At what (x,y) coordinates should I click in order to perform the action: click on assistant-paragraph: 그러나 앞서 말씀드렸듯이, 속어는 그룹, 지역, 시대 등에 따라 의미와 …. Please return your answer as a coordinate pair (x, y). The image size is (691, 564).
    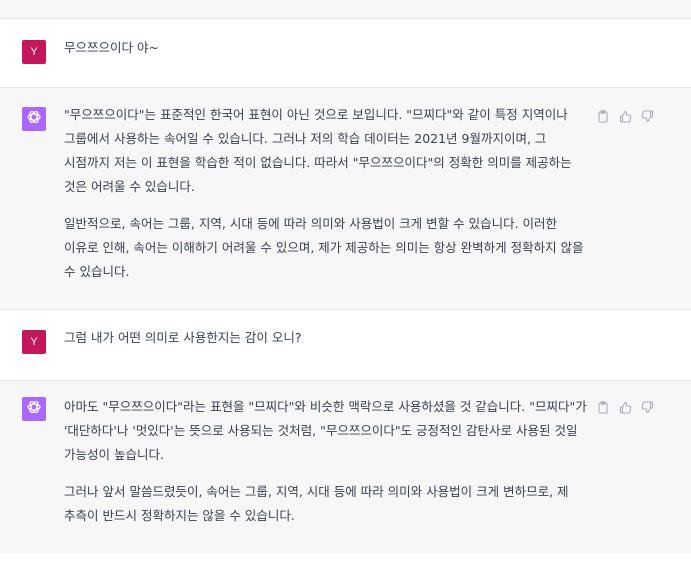
    Looking at the image, I should click on (316, 503).